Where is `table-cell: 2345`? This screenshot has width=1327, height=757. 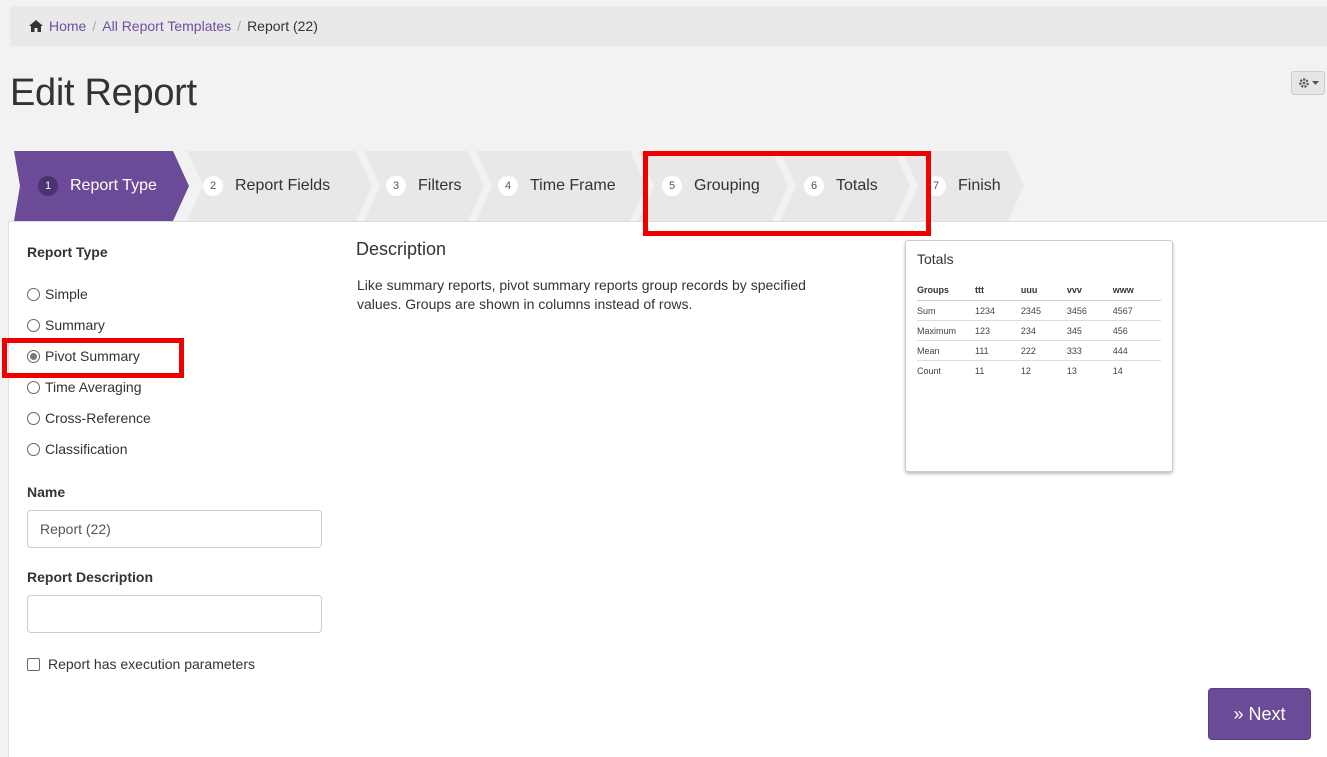 table-cell: 2345 is located at coordinates (1043, 310).